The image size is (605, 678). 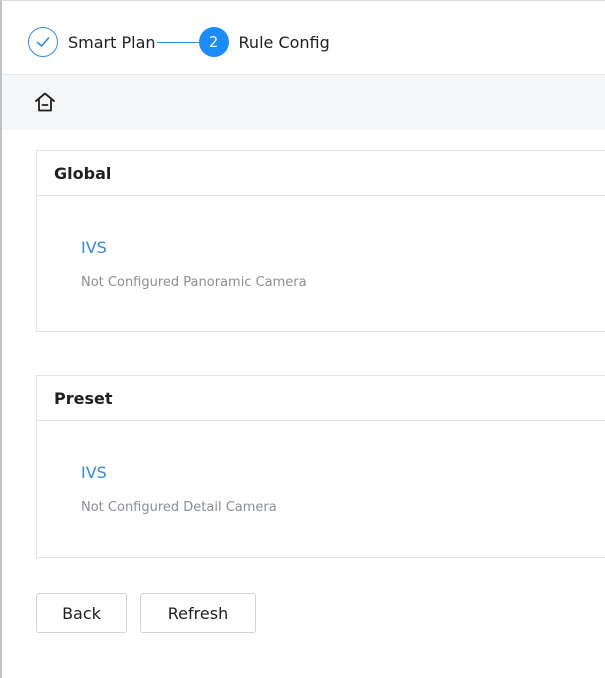 I want to click on back-button: Back, so click(x=81, y=613).